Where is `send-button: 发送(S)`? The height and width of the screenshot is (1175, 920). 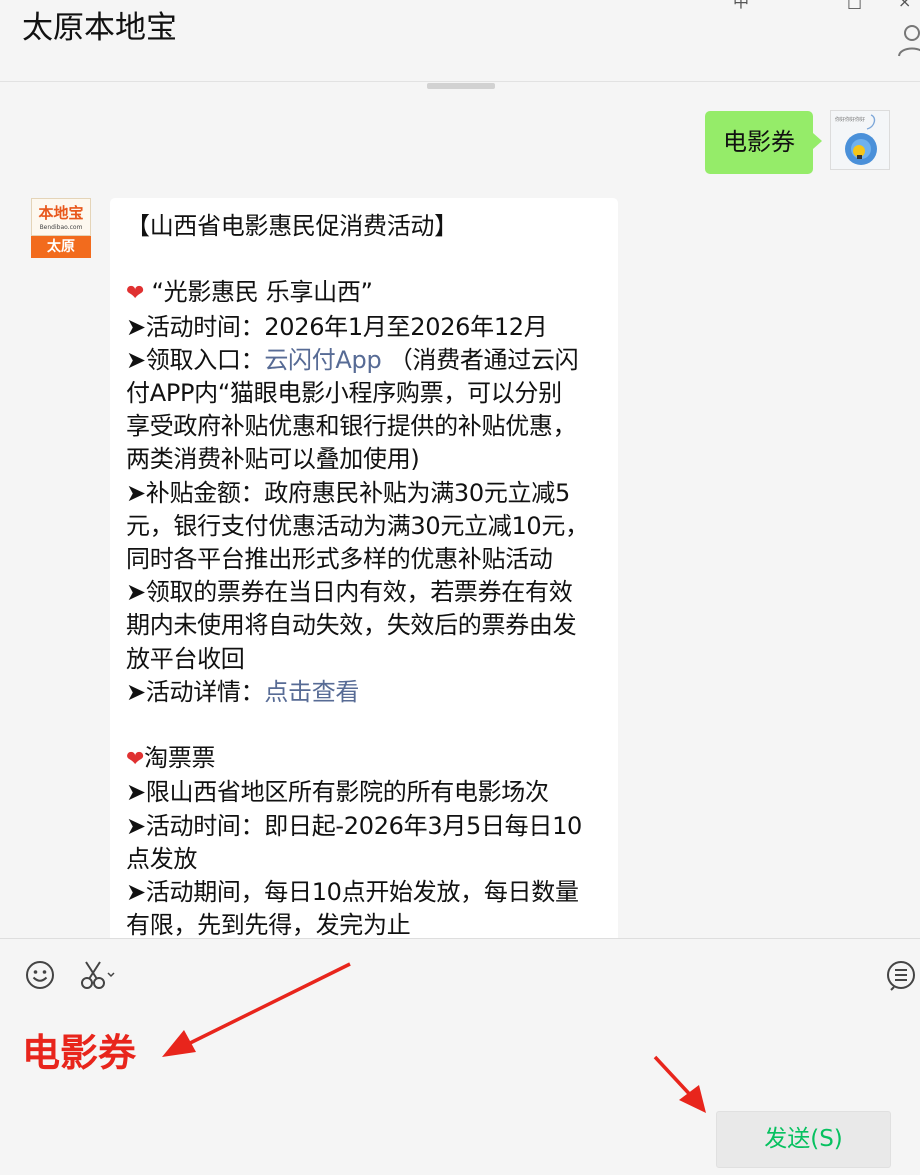 send-button: 发送(S) is located at coordinates (803, 1139).